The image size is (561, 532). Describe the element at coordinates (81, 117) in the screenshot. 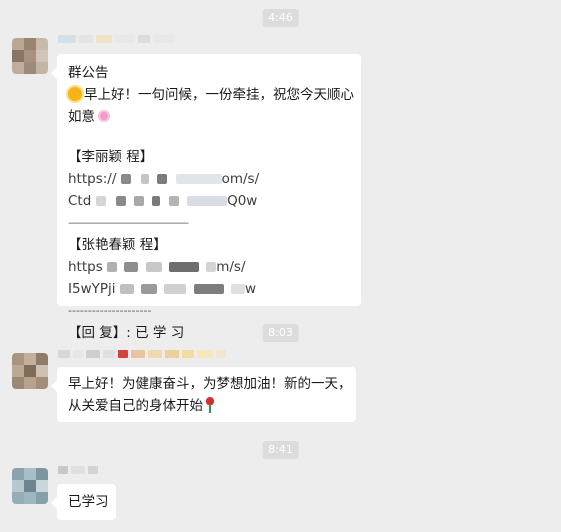

I see `greeting-end-text: 如意` at that location.